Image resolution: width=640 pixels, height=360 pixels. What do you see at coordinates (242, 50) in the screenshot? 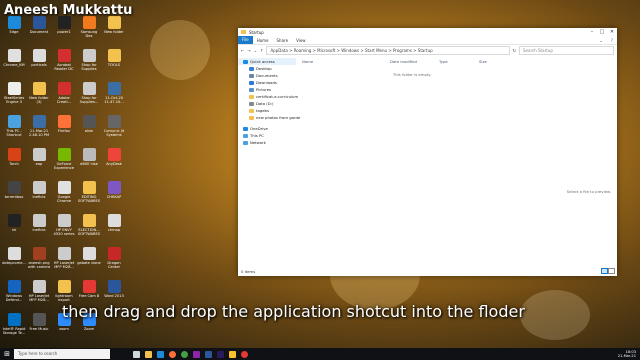
I see `back-icon: ←` at bounding box center [242, 50].